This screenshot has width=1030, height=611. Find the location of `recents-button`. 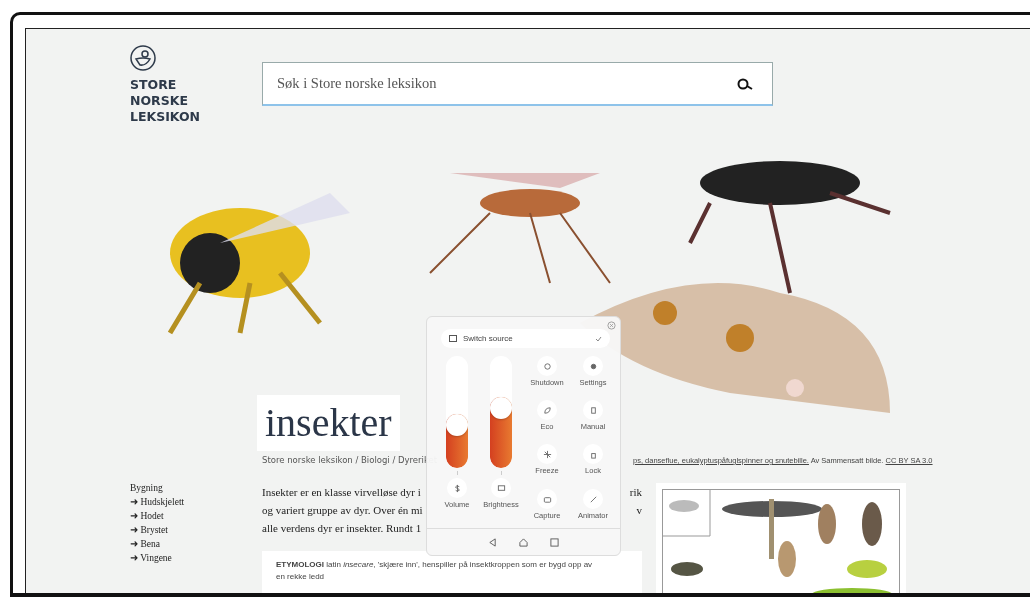

recents-button is located at coordinates (554, 542).